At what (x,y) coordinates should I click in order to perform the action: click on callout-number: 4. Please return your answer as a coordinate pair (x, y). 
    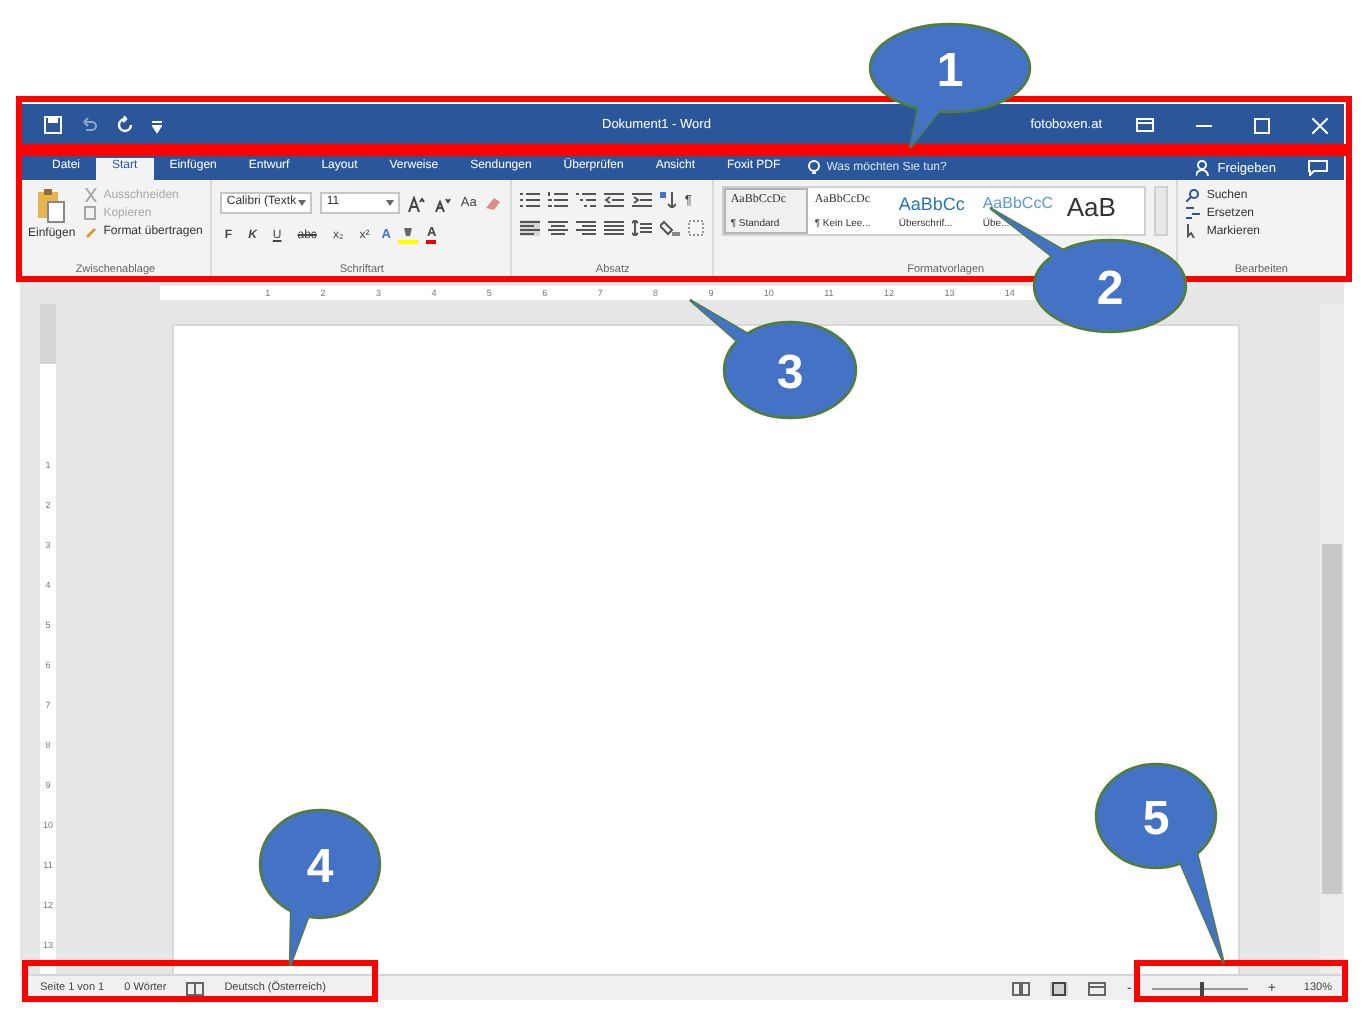
    Looking at the image, I should click on (320, 867).